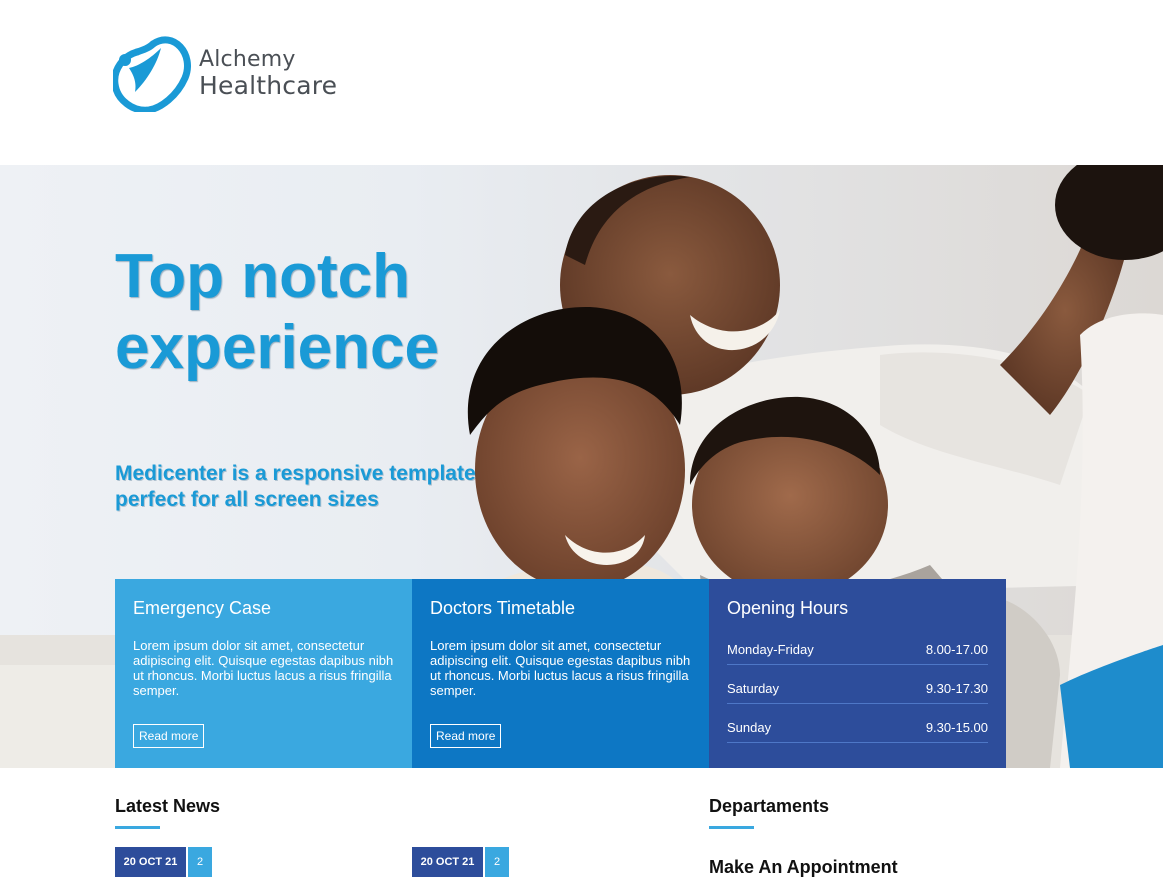 This screenshot has height=881, width=1163. I want to click on news-tag-2: 20 OCT 21 2, so click(460, 862).